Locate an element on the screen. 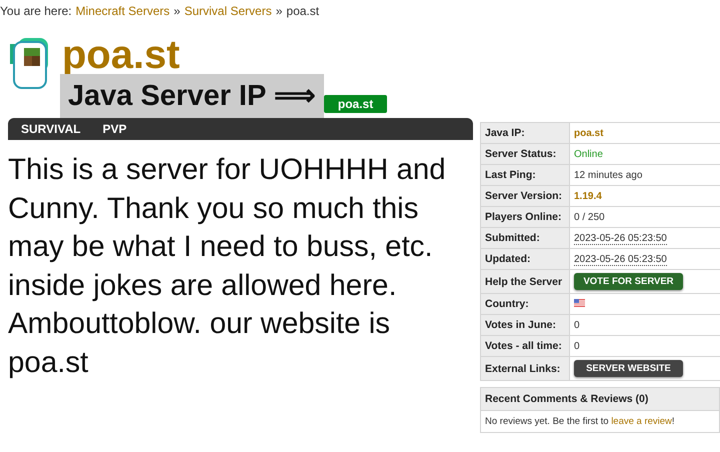  table-label: Help the Server is located at coordinates (525, 282).